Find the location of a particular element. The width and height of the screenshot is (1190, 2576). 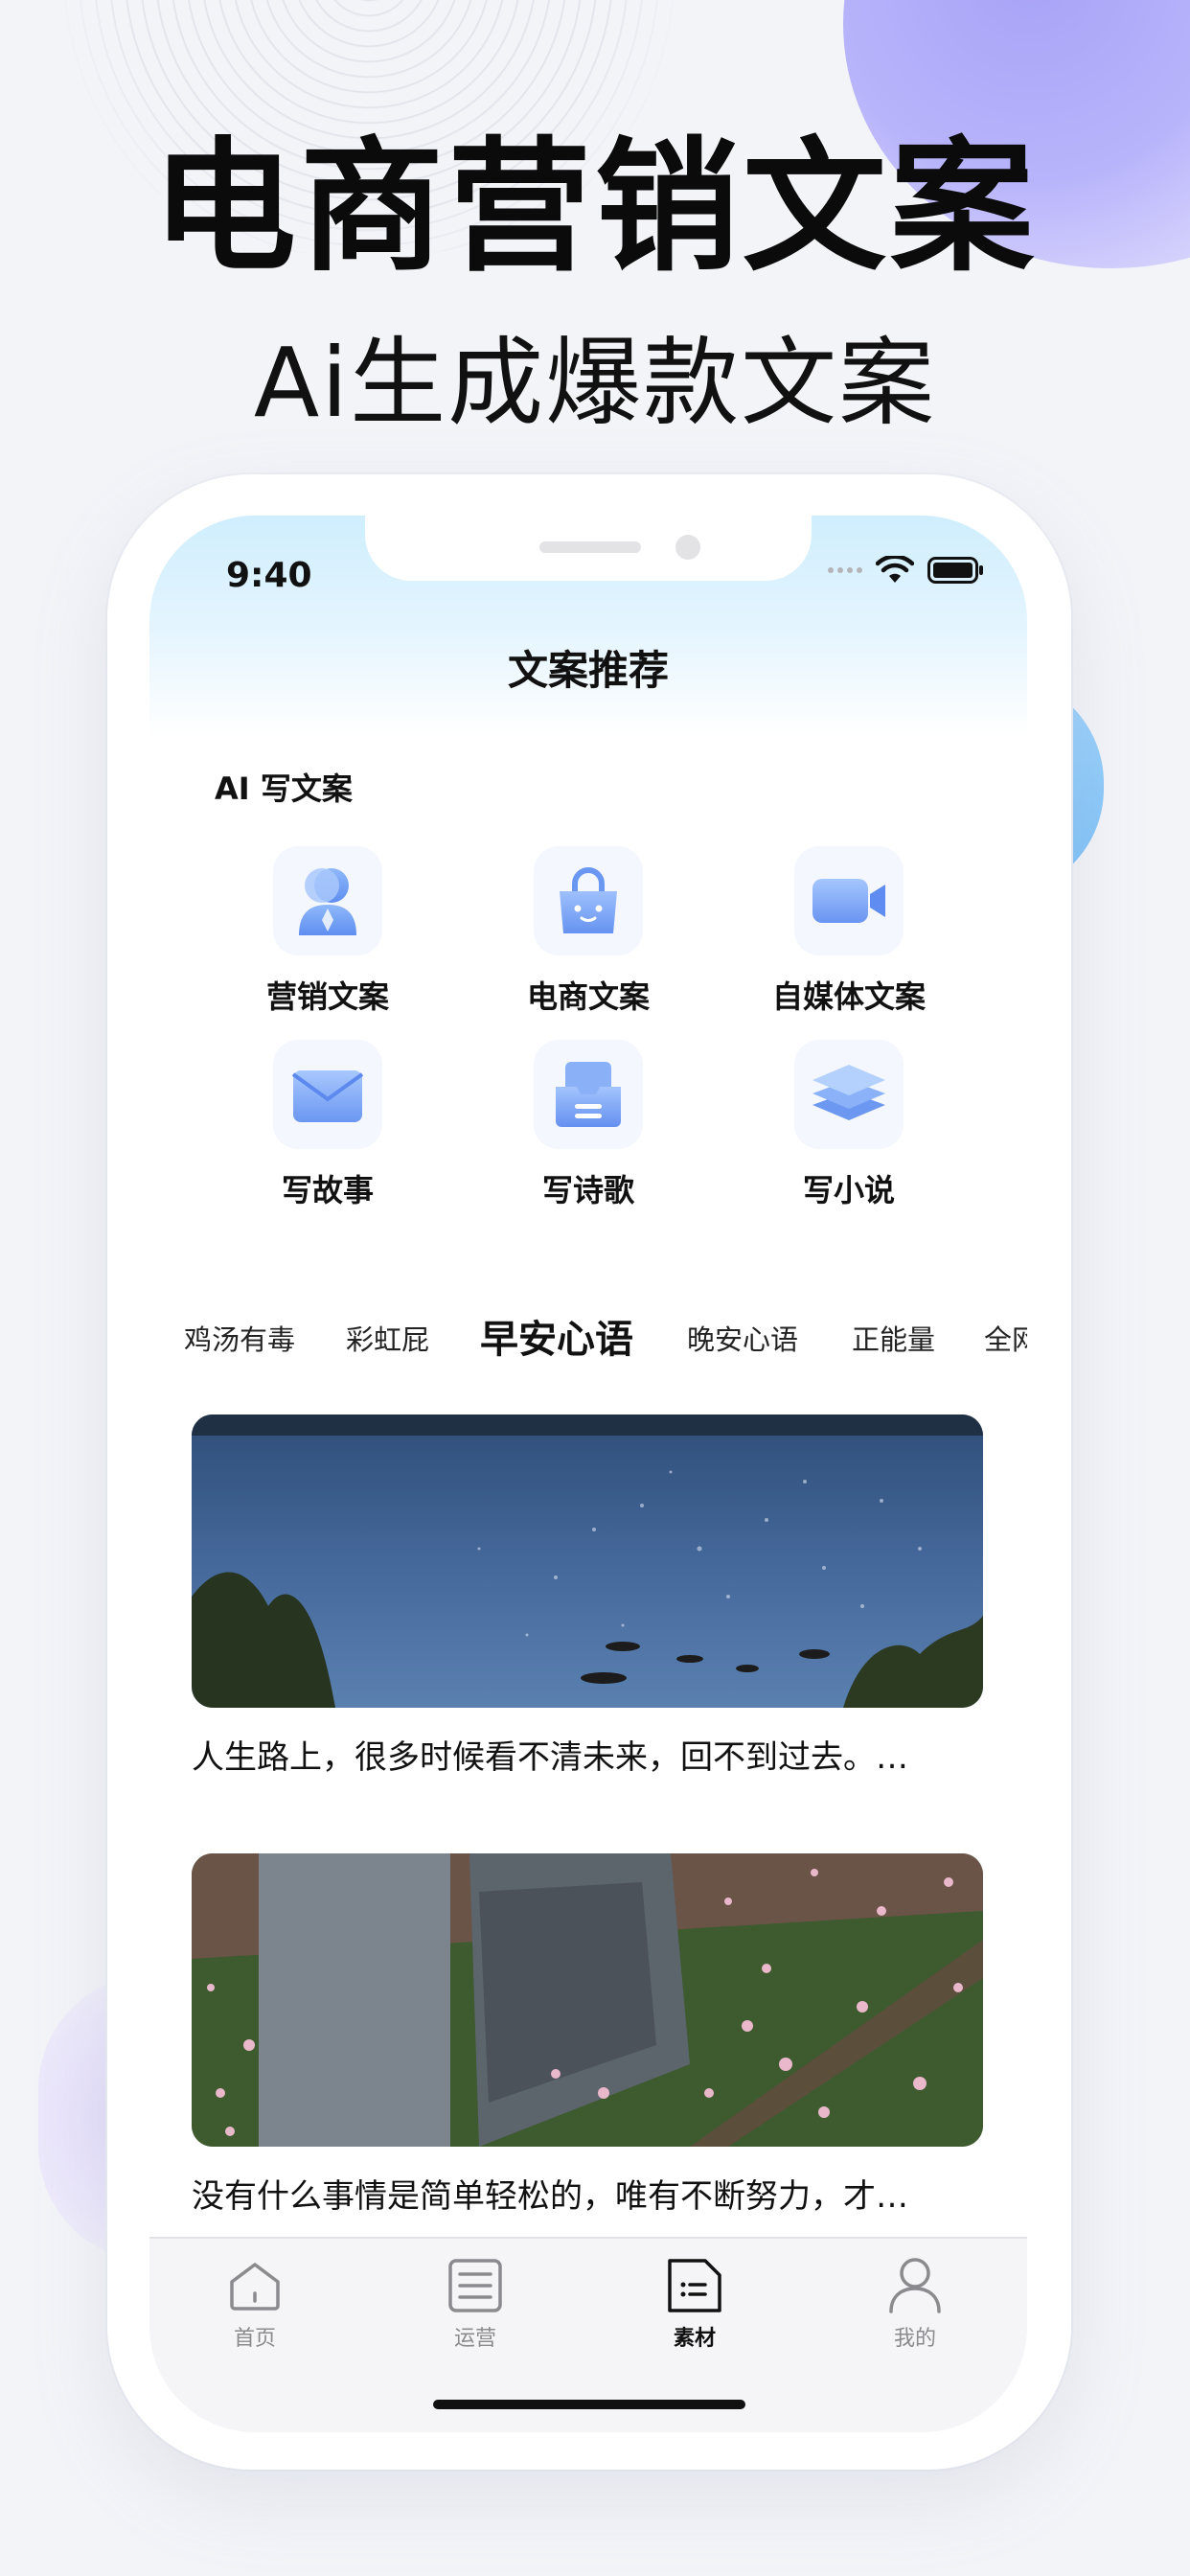

tool-write-story: 写故事 is located at coordinates (328, 1125).